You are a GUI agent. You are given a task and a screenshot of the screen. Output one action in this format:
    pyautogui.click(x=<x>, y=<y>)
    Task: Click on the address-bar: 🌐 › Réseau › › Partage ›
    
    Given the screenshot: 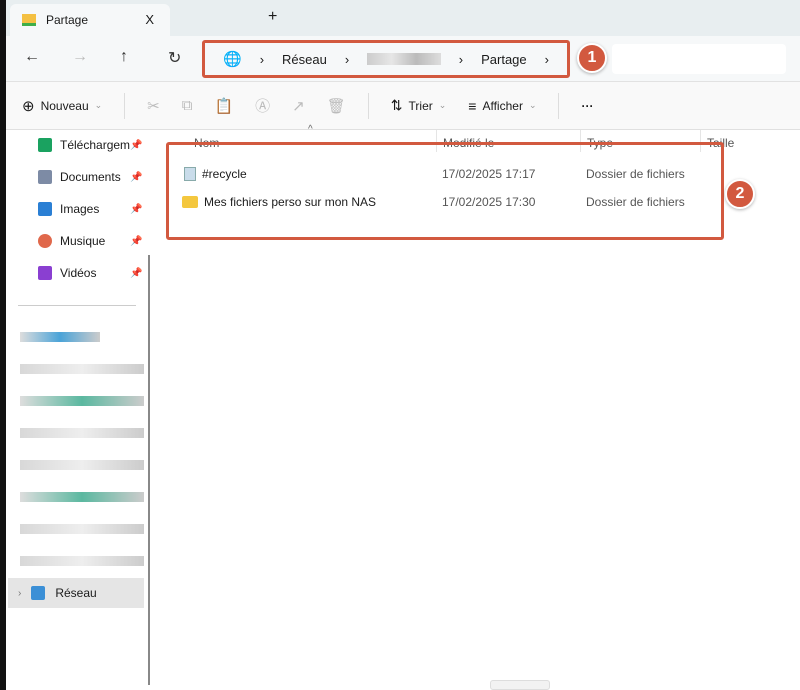 What is the action you would take?
    pyautogui.click(x=386, y=59)
    